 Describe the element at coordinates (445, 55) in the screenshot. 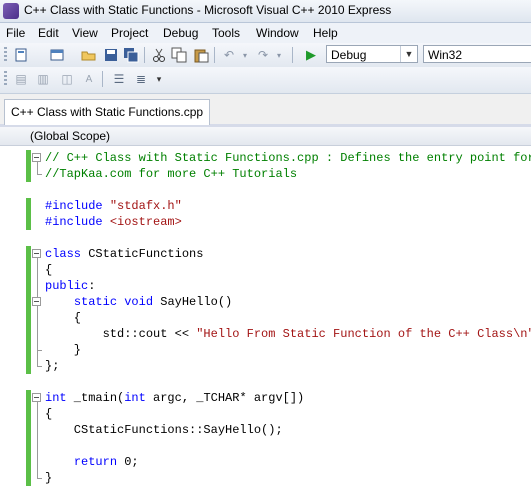

I see `platform-value: Win32` at that location.